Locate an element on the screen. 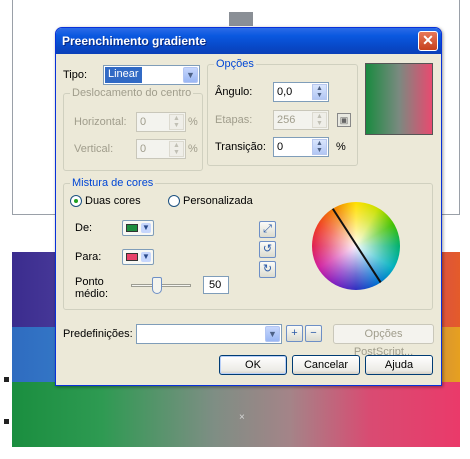 Image resolution: width=470 pixels, height=459 pixels. remove-preset-icon: − is located at coordinates (313, 333).